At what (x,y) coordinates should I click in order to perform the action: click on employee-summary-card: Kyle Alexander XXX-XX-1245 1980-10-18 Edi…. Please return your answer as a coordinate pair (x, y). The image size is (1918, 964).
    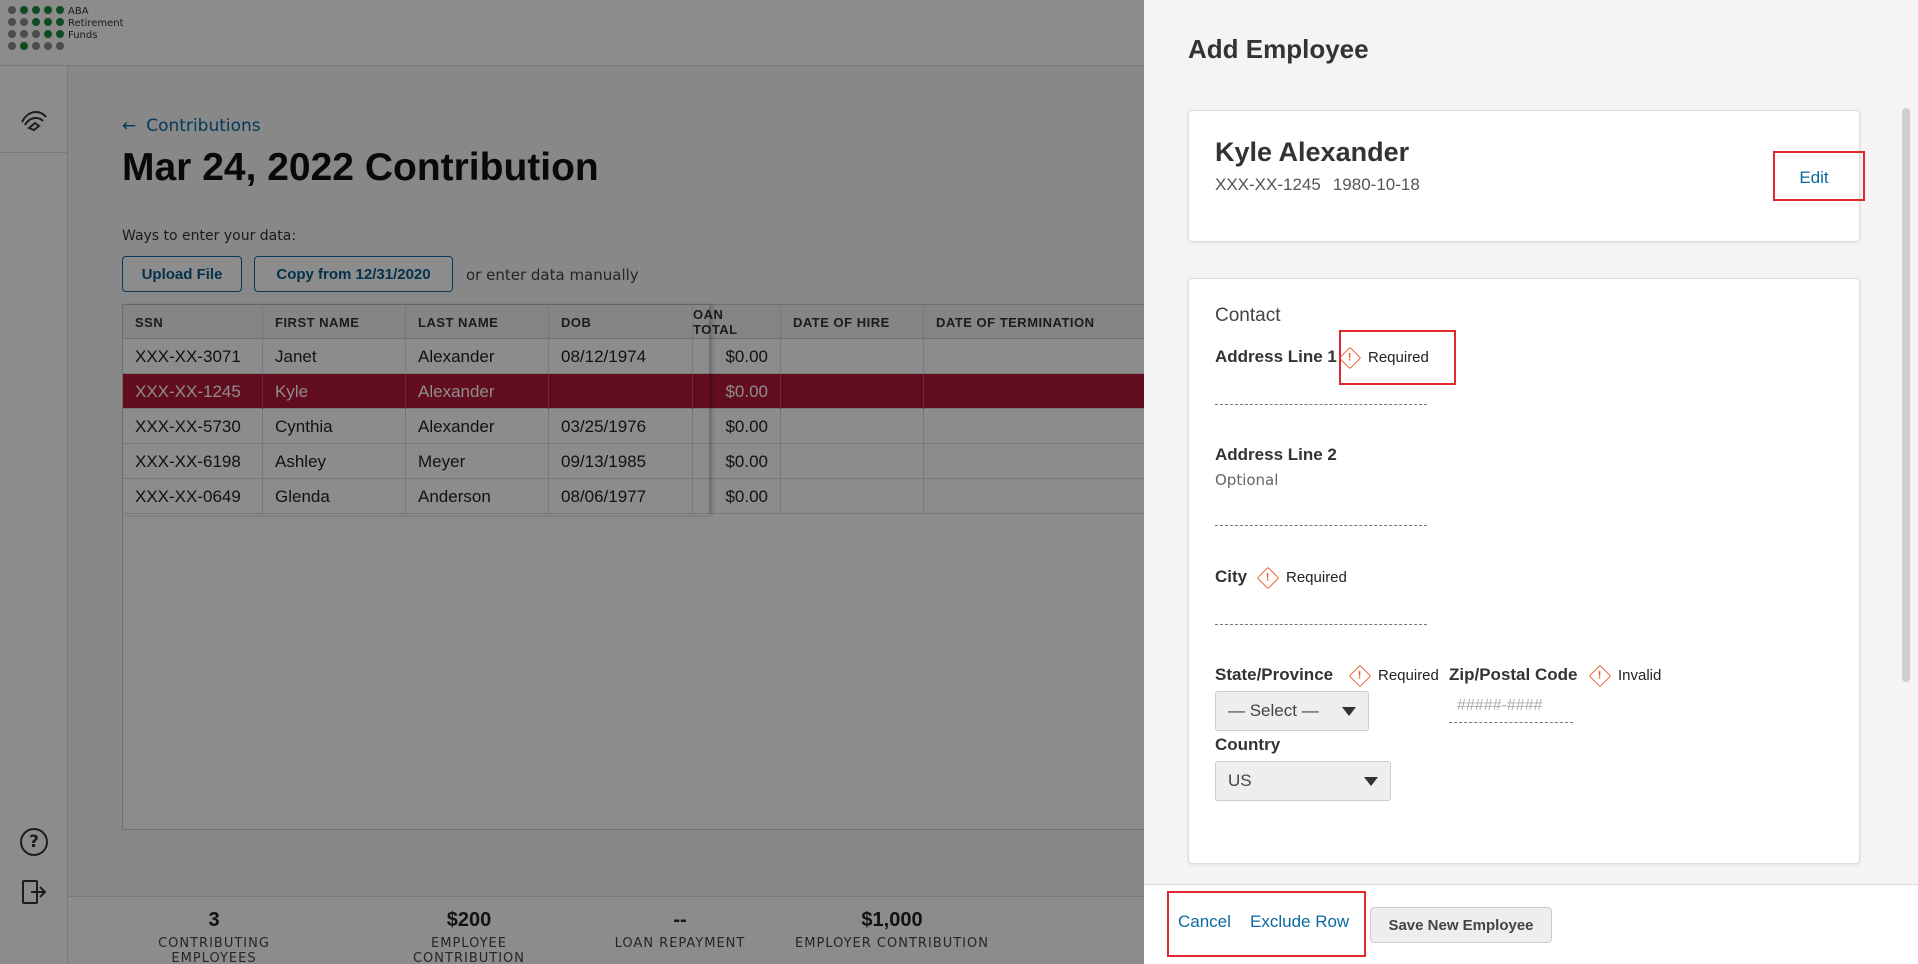
    Looking at the image, I should click on (1524, 176).